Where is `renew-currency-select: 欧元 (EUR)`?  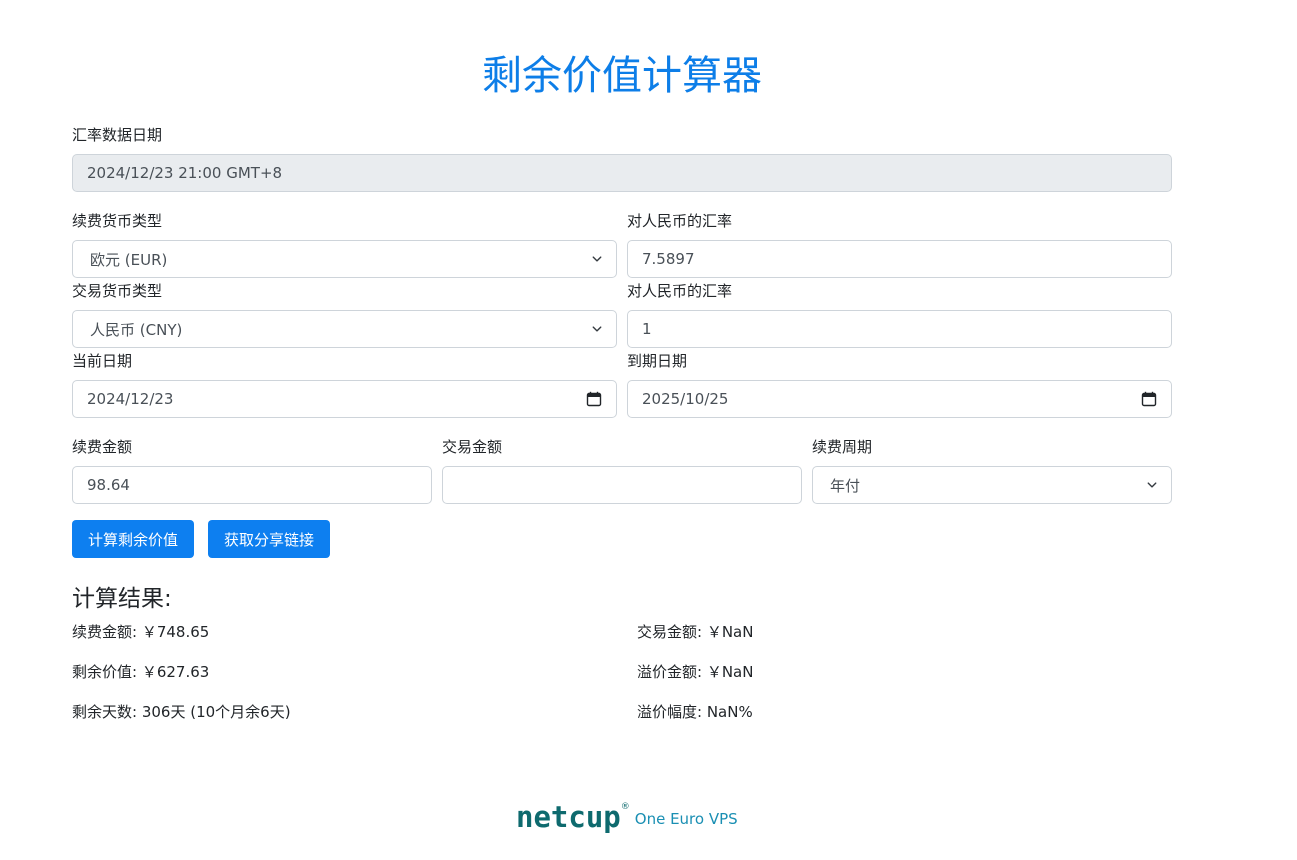 renew-currency-select: 欧元 (EUR) is located at coordinates (344, 259).